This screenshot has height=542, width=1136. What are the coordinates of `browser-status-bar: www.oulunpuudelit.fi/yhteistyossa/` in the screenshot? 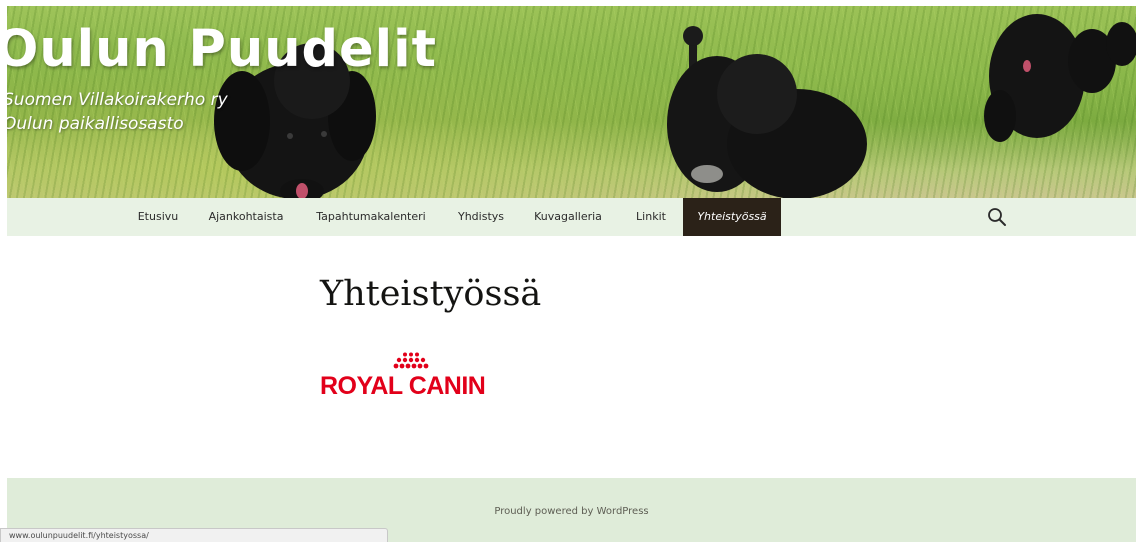 It's located at (194, 535).